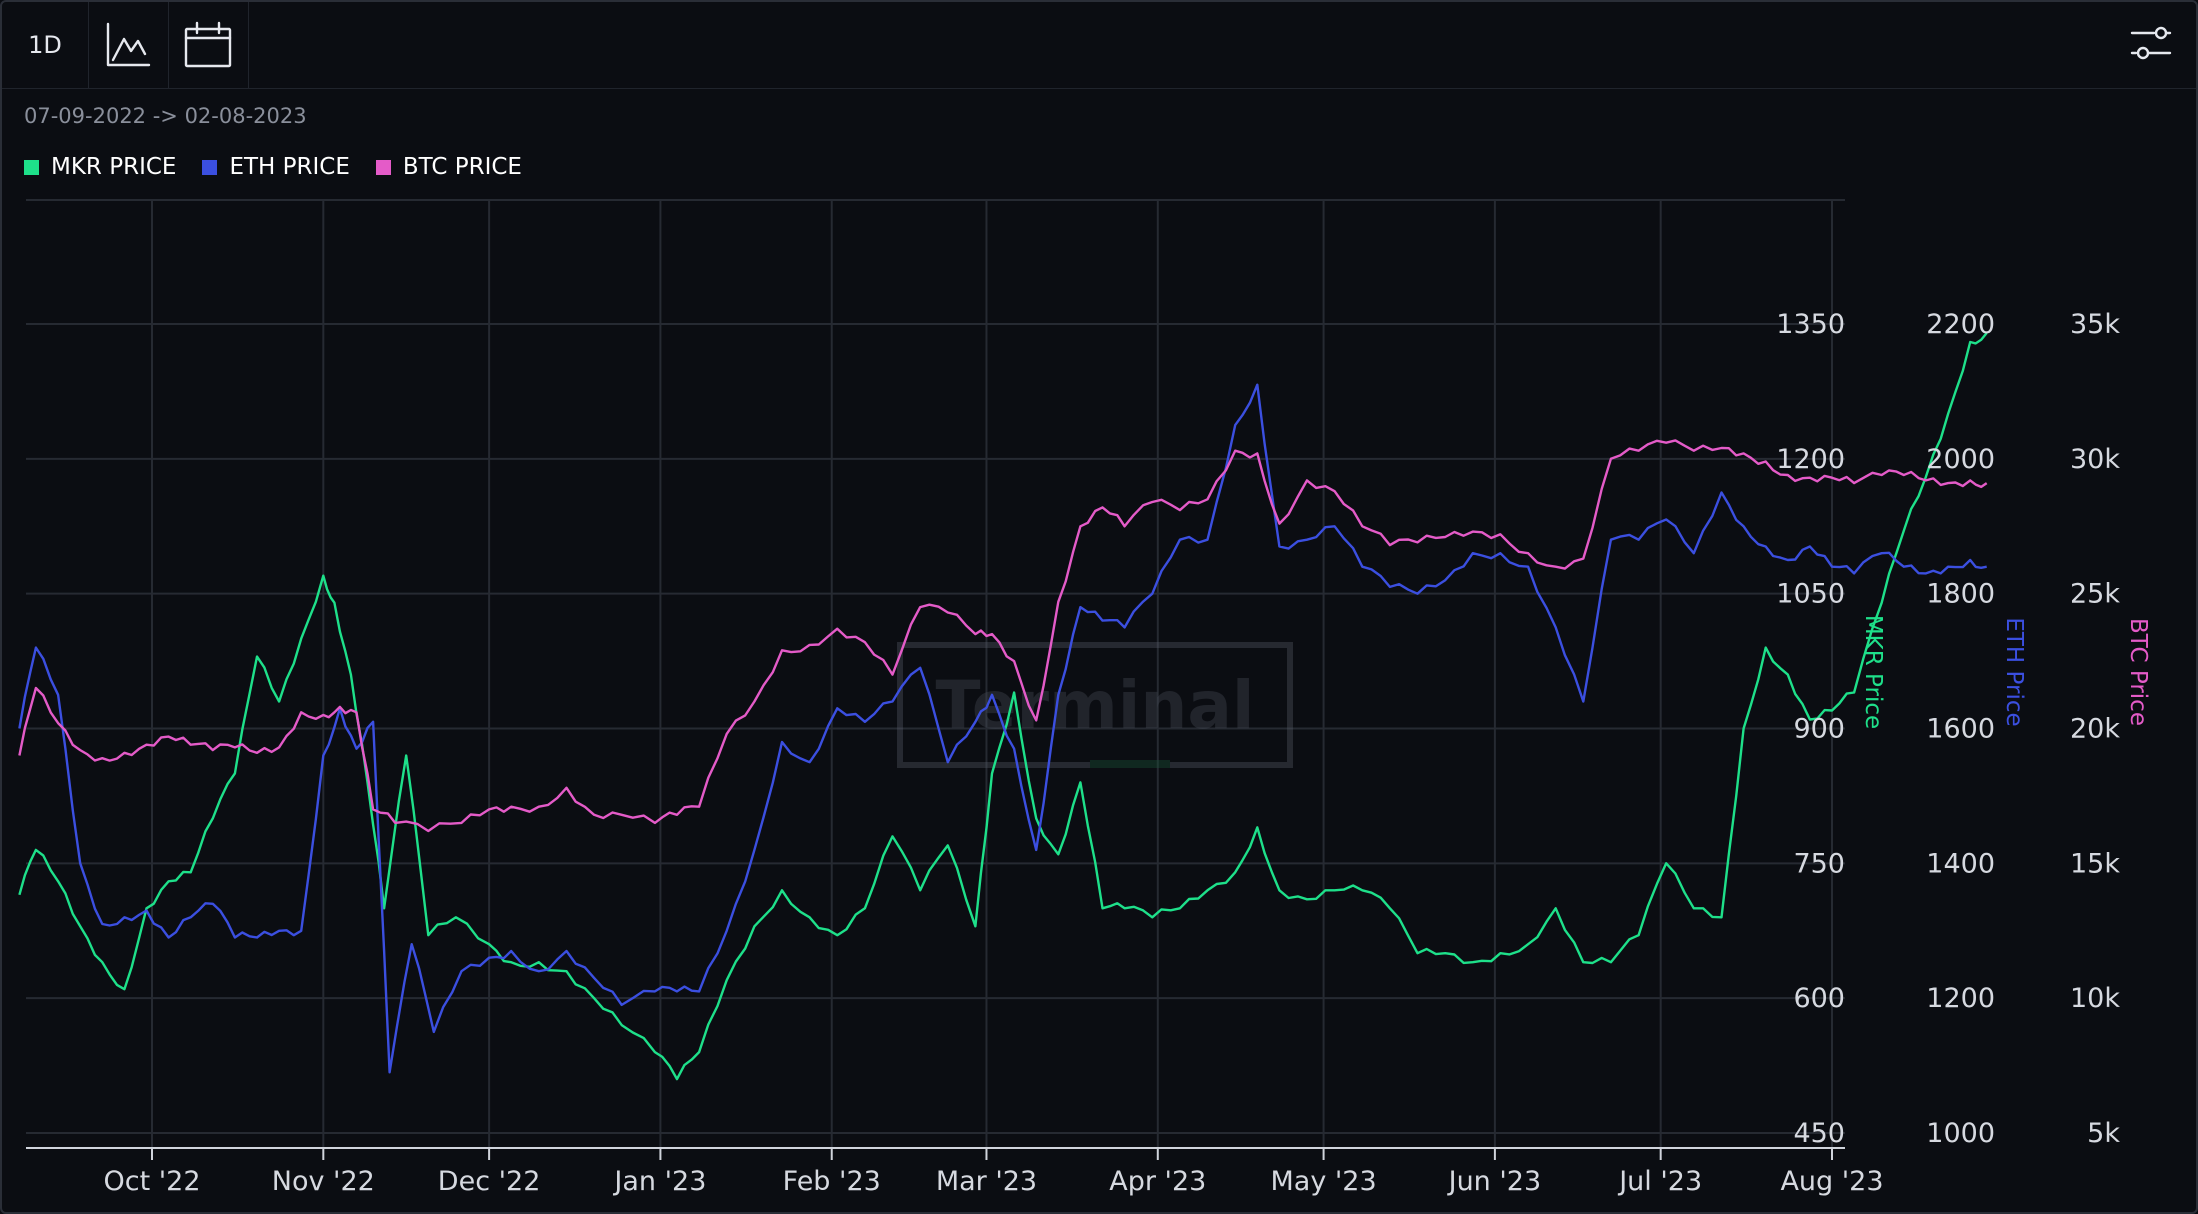  What do you see at coordinates (2095, 998) in the screenshot?
I see `y-tick-label: 10k` at bounding box center [2095, 998].